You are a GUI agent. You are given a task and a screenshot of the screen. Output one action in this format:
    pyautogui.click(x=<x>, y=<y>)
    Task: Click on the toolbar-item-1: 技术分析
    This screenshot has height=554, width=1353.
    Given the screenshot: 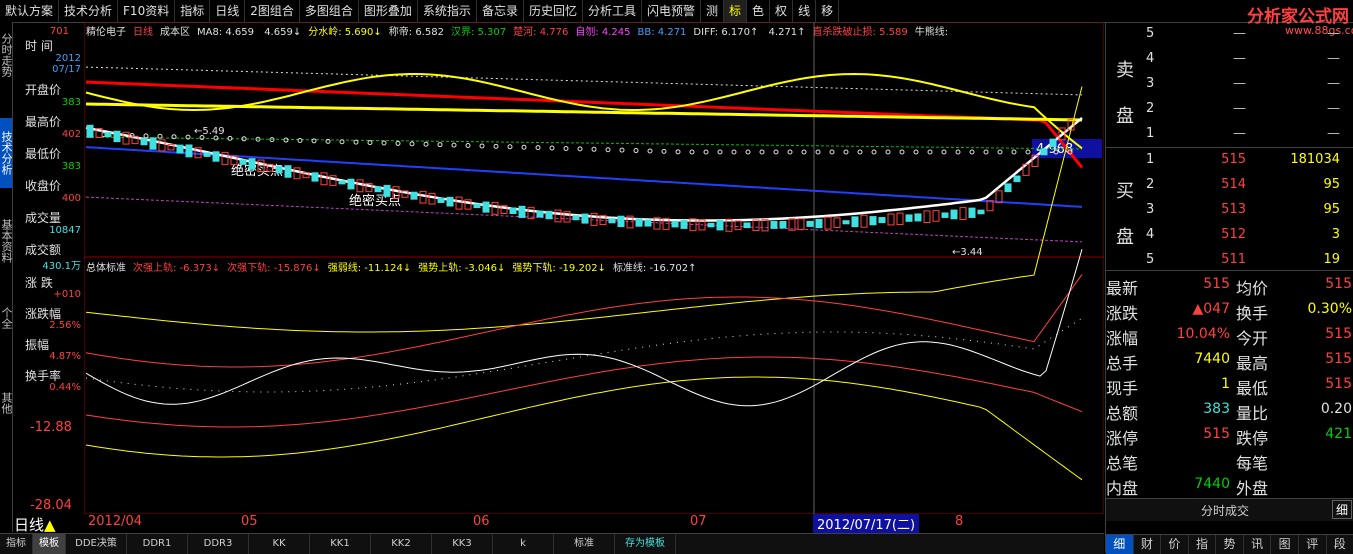 What is the action you would take?
    pyautogui.click(x=88, y=11)
    